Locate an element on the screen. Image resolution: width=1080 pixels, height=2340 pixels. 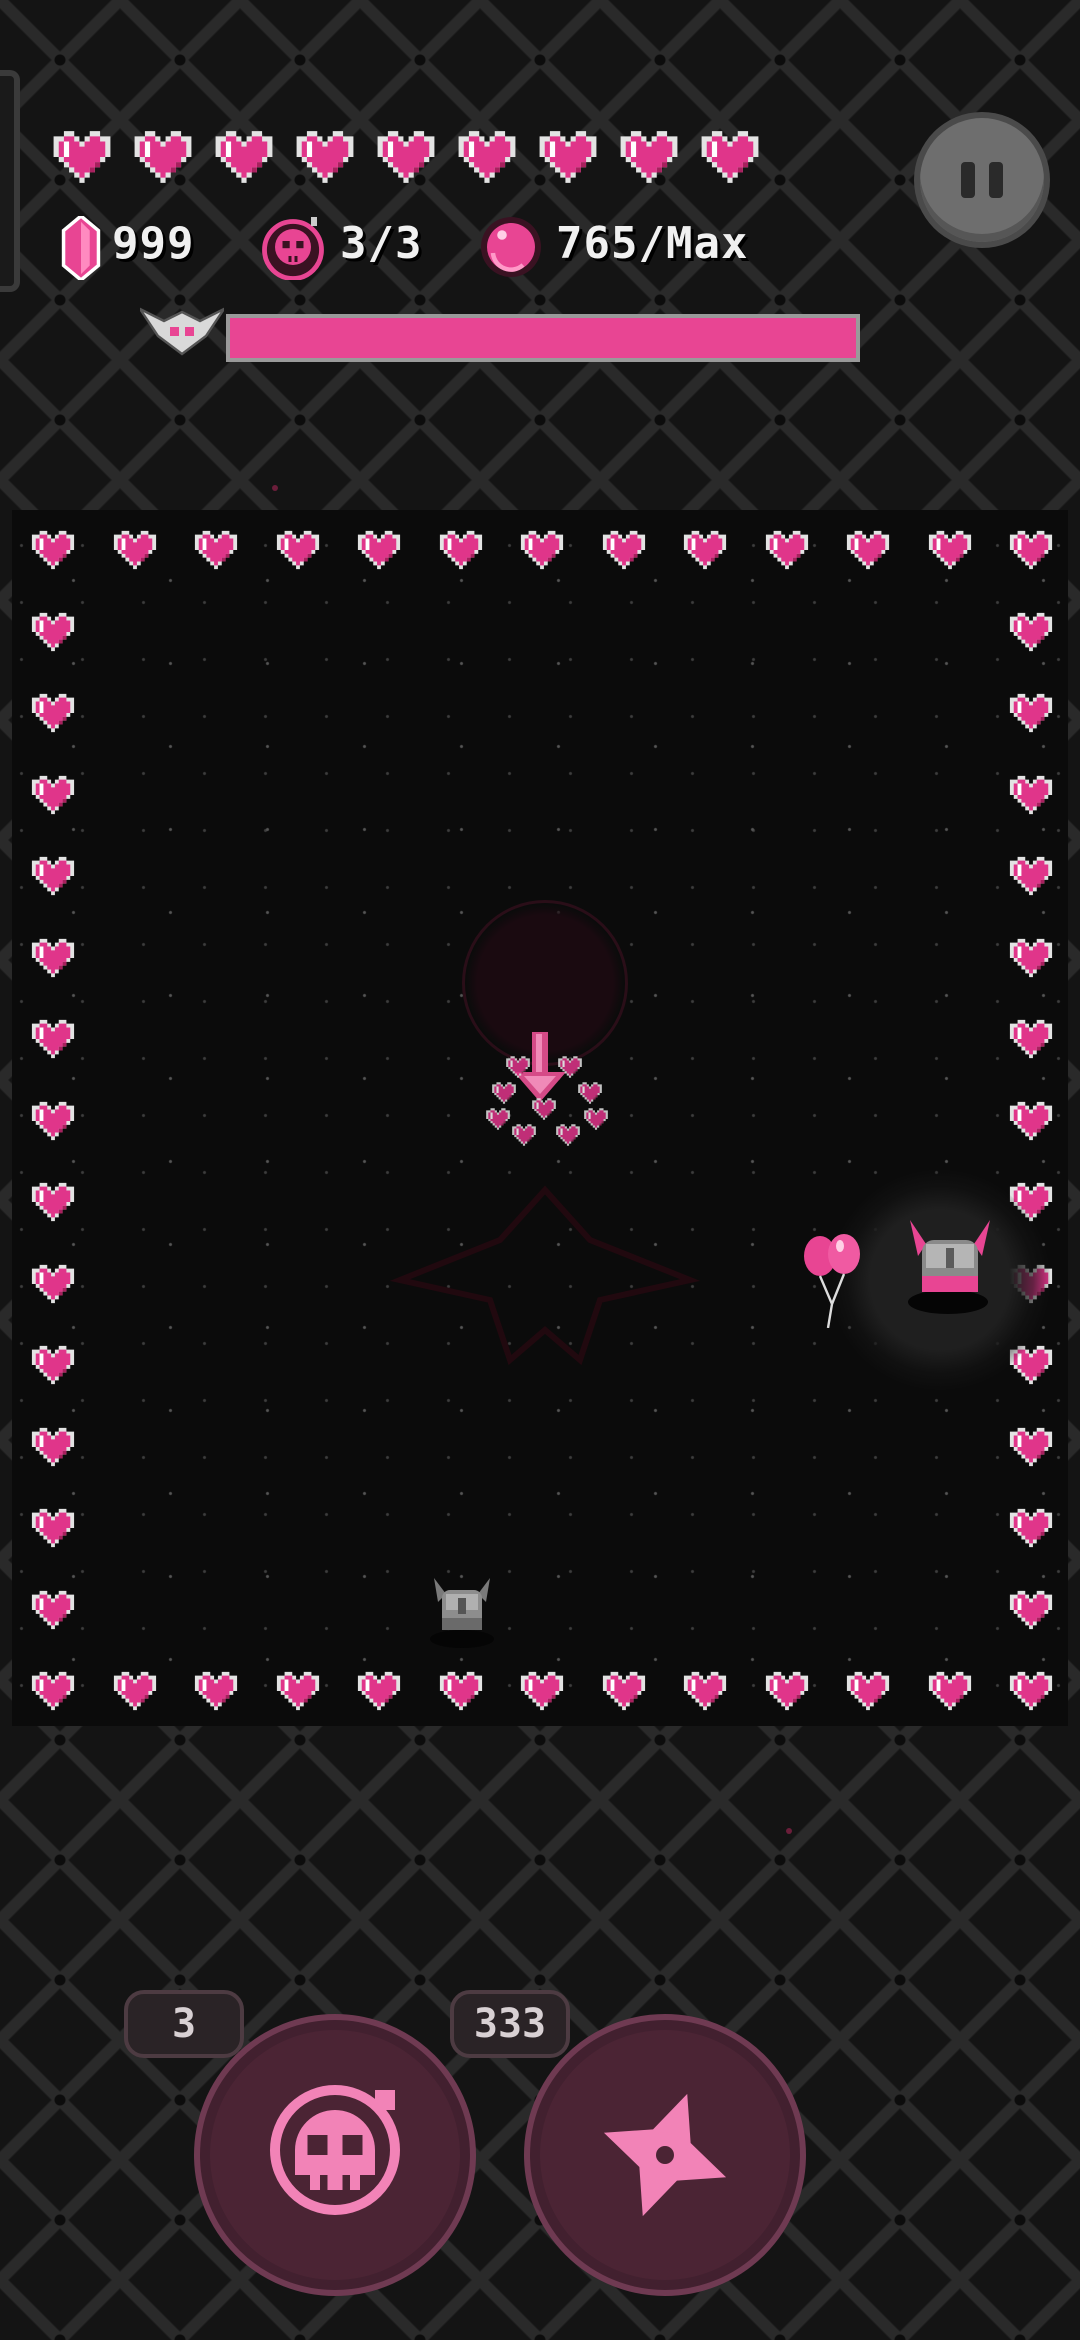
pause-icon is located at coordinates (968, 180).